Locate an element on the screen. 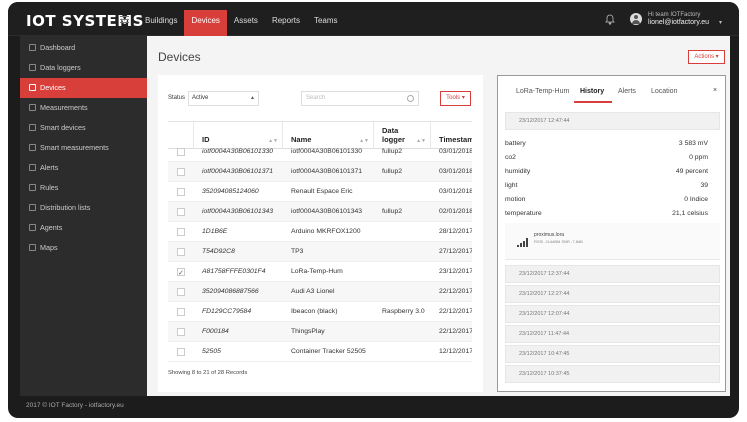  cell-timestamp: 23/12/2017 is located at coordinates (455, 271).